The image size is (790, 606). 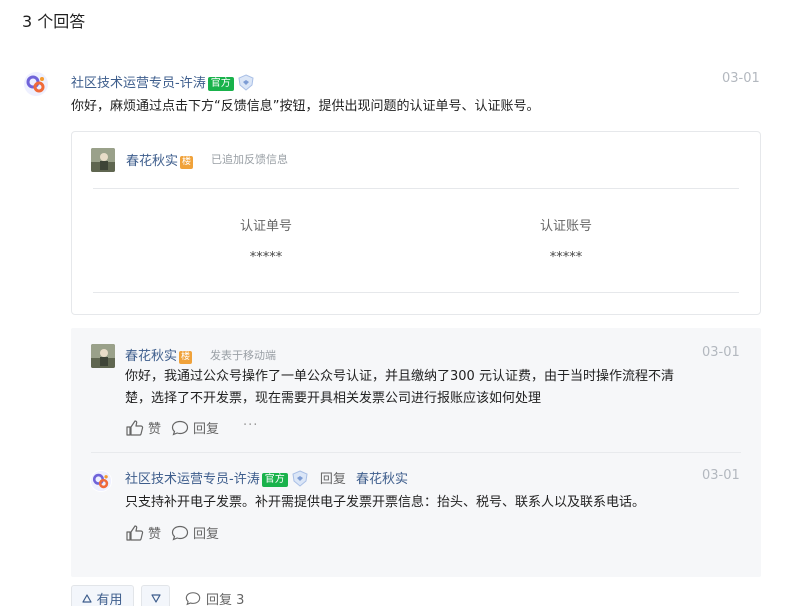 What do you see at coordinates (566, 257) in the screenshot?
I see `field-value-account: *****` at bounding box center [566, 257].